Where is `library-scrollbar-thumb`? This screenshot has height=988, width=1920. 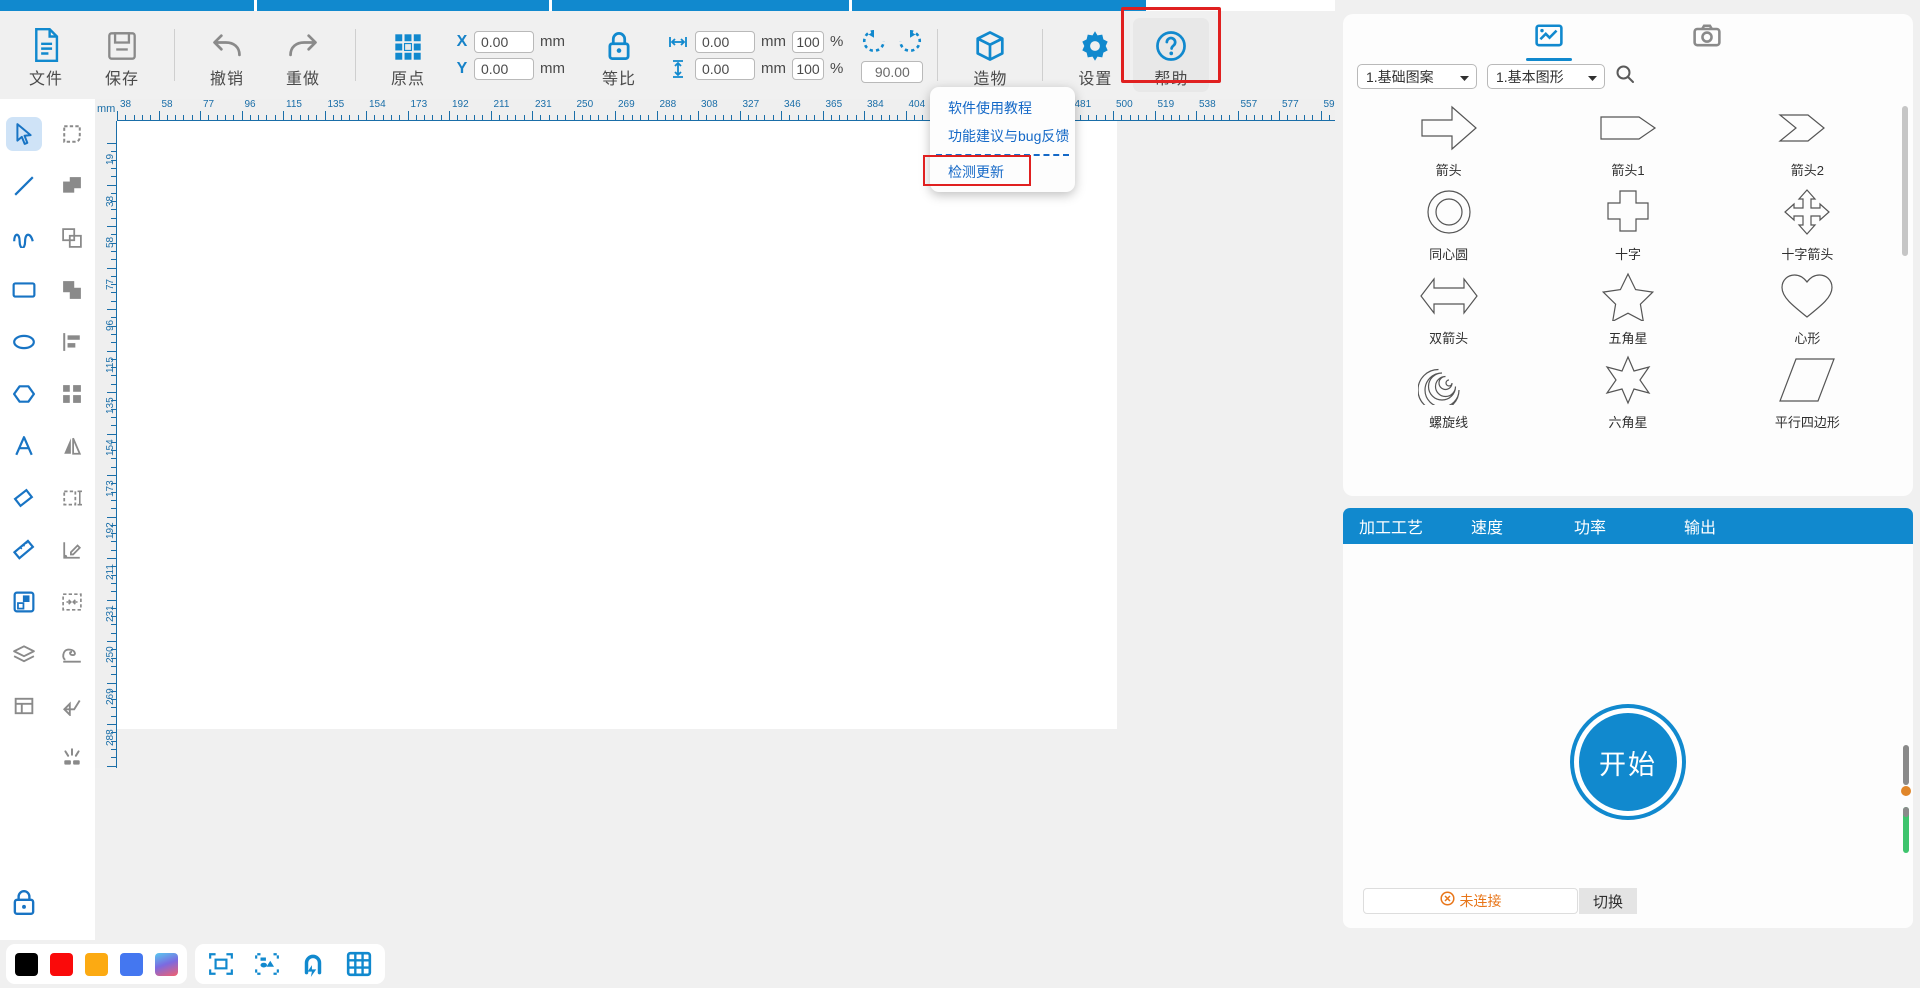 library-scrollbar-thumb is located at coordinates (1905, 181).